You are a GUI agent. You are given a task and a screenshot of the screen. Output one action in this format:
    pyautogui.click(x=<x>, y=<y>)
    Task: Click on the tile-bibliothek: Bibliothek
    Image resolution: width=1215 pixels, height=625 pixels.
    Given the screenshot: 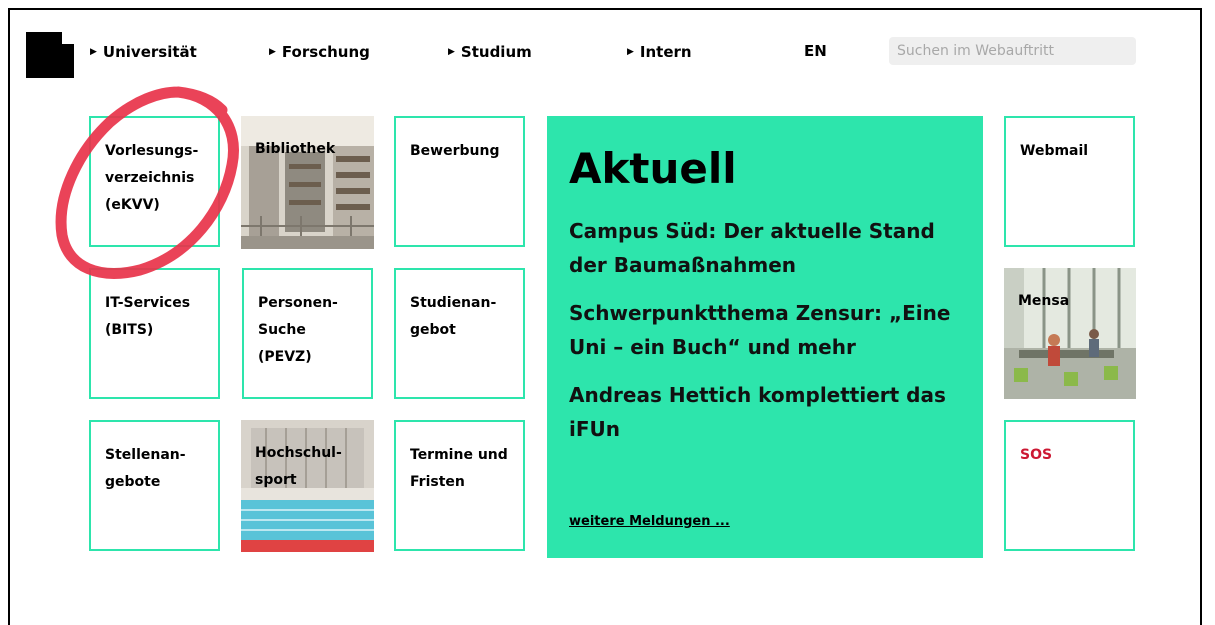 What is the action you would take?
    pyautogui.click(x=307, y=182)
    